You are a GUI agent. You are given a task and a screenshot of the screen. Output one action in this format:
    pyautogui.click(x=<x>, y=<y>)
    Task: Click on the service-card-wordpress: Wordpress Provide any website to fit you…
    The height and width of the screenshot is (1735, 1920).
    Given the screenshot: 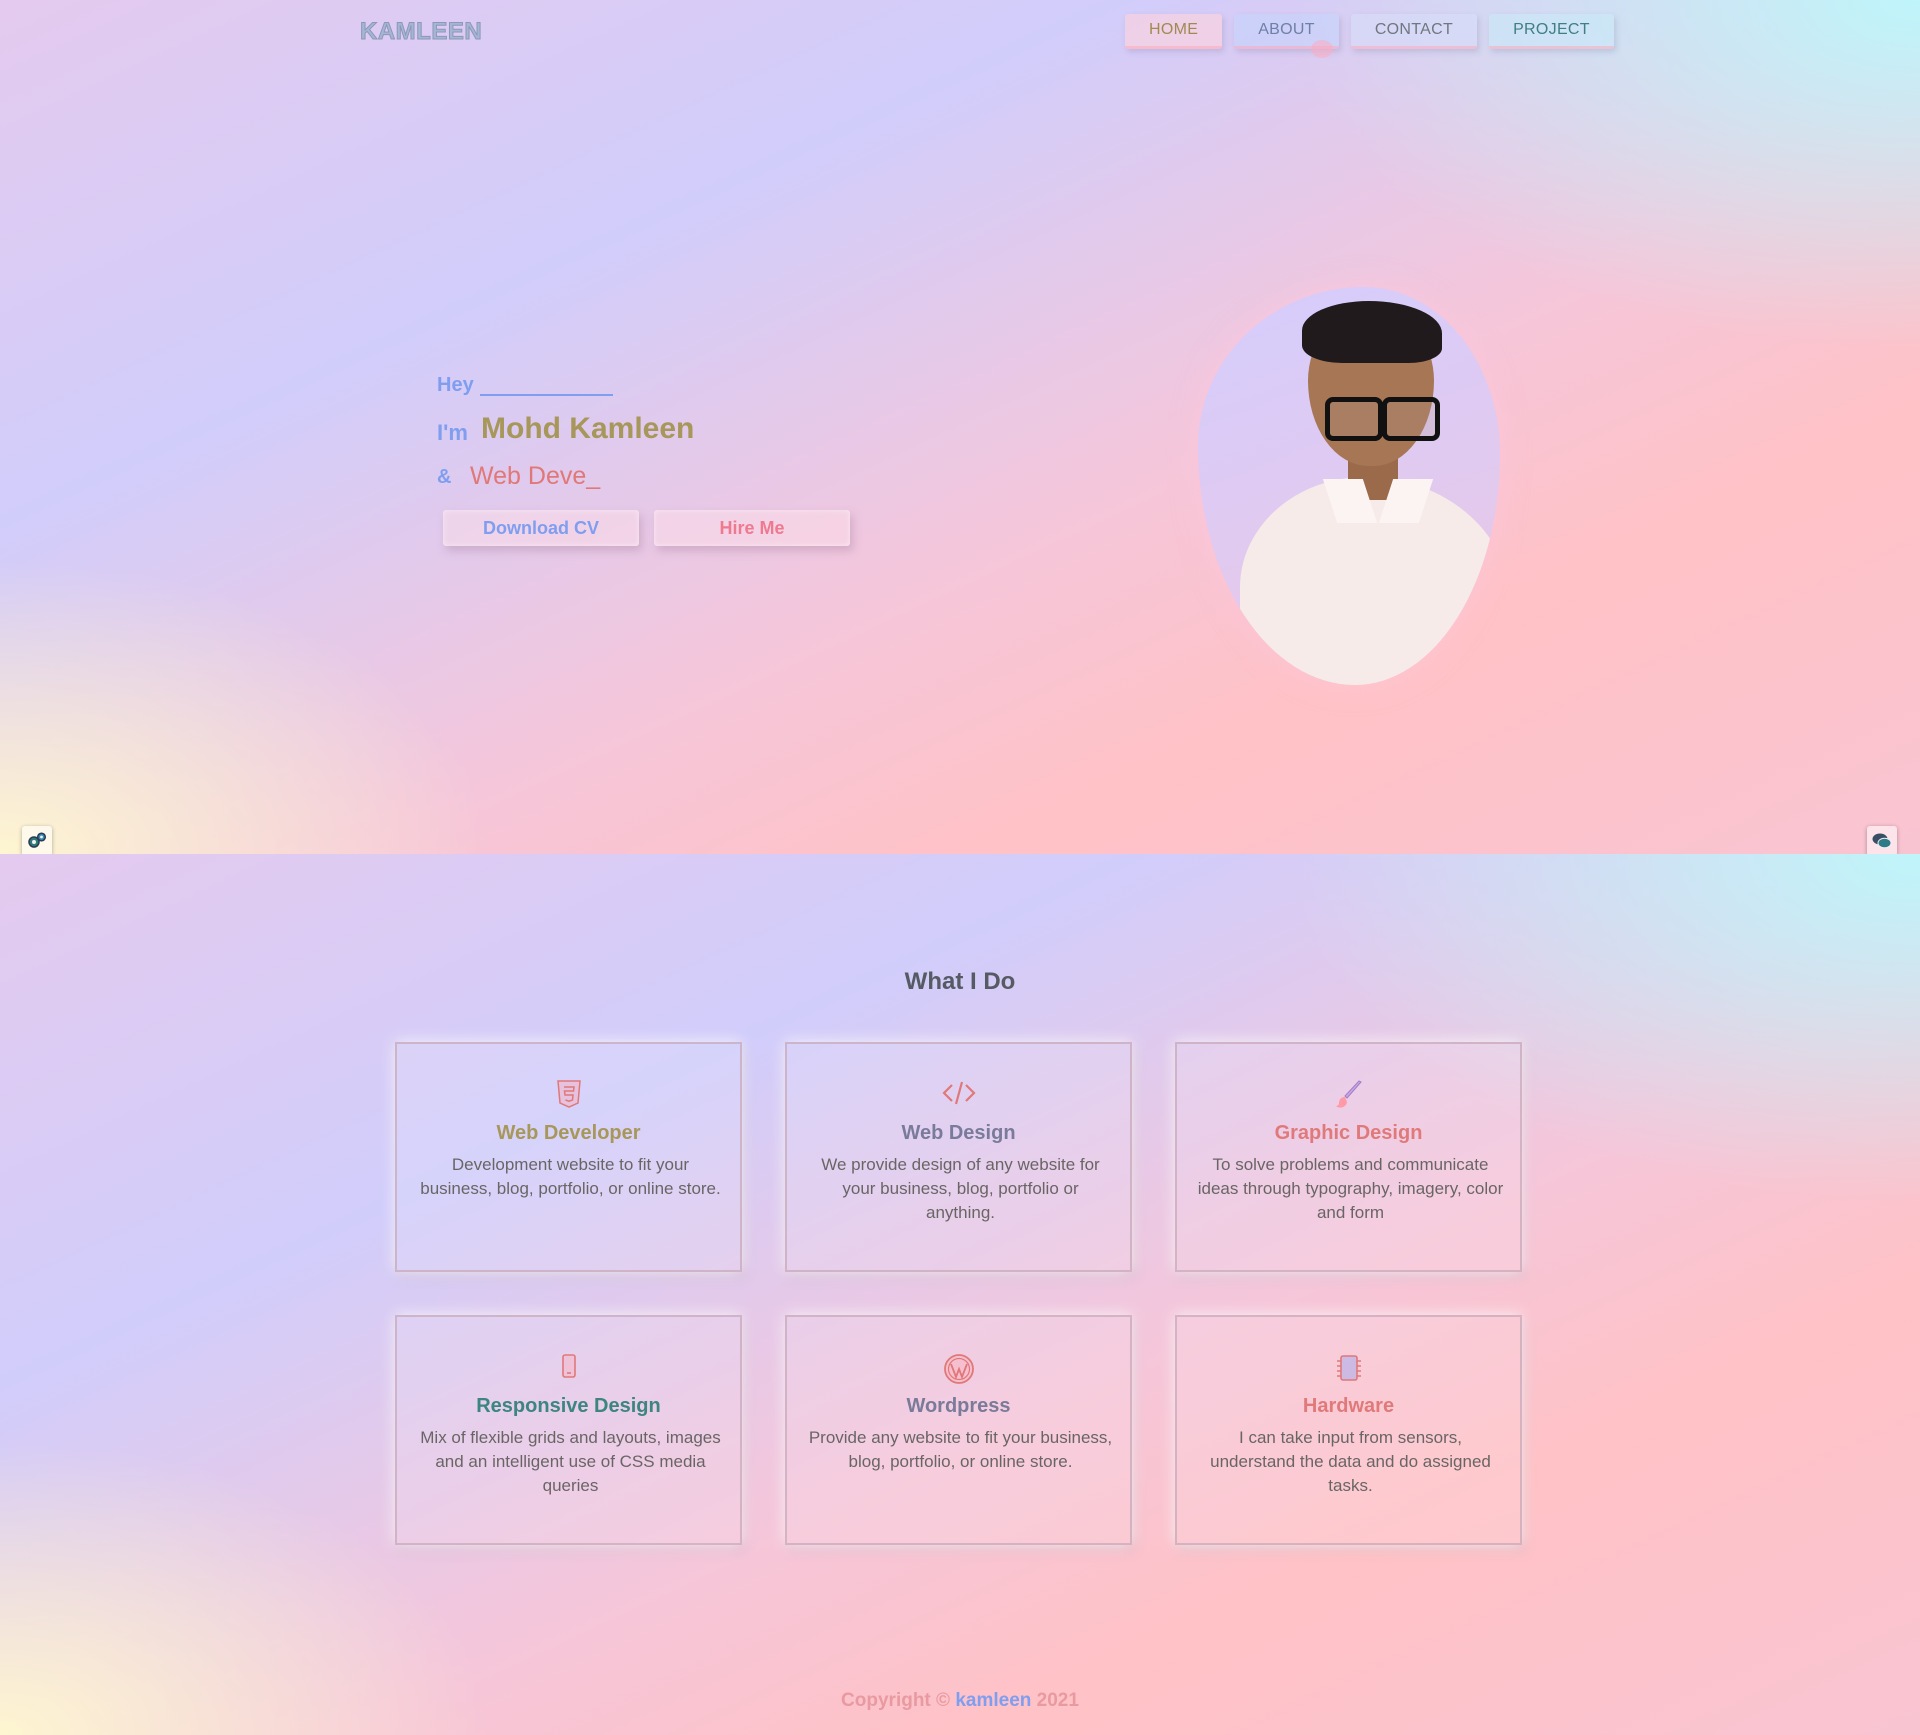 What is the action you would take?
    pyautogui.click(x=958, y=1430)
    